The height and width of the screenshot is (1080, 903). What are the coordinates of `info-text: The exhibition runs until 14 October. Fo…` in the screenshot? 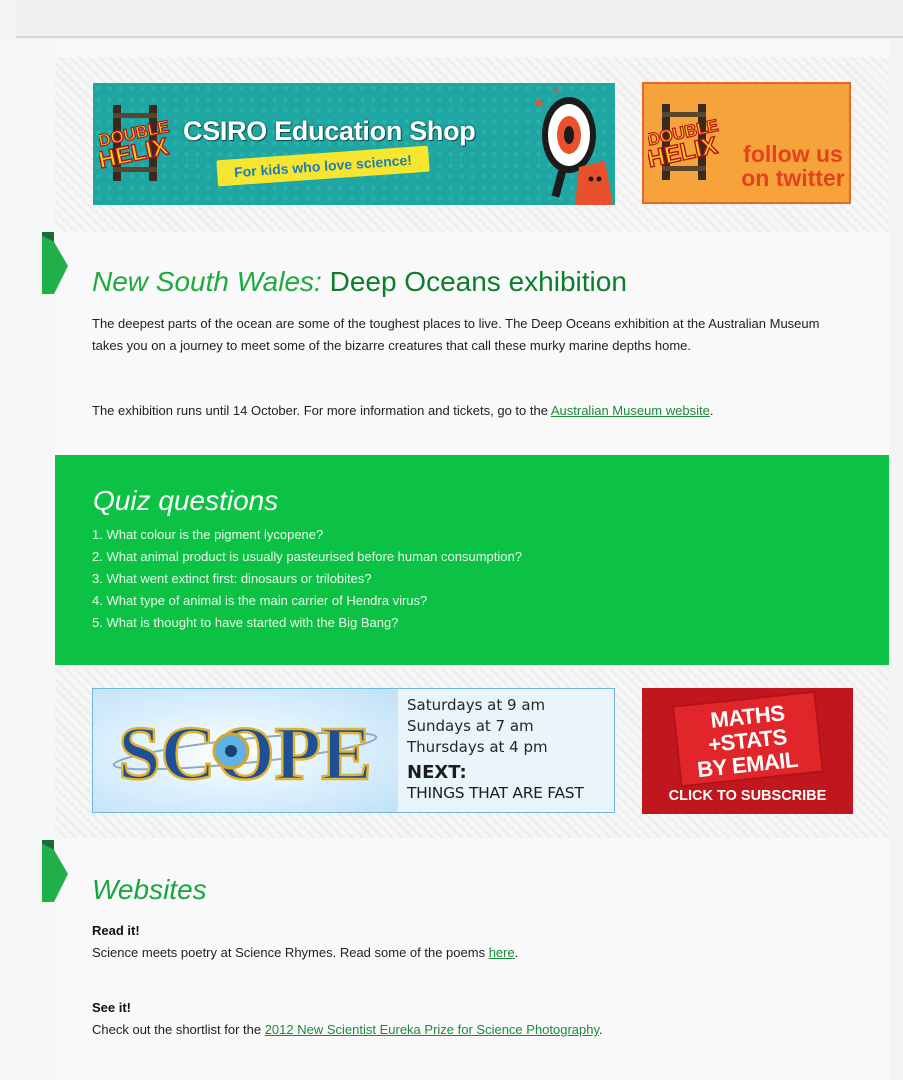 It's located at (321, 410).